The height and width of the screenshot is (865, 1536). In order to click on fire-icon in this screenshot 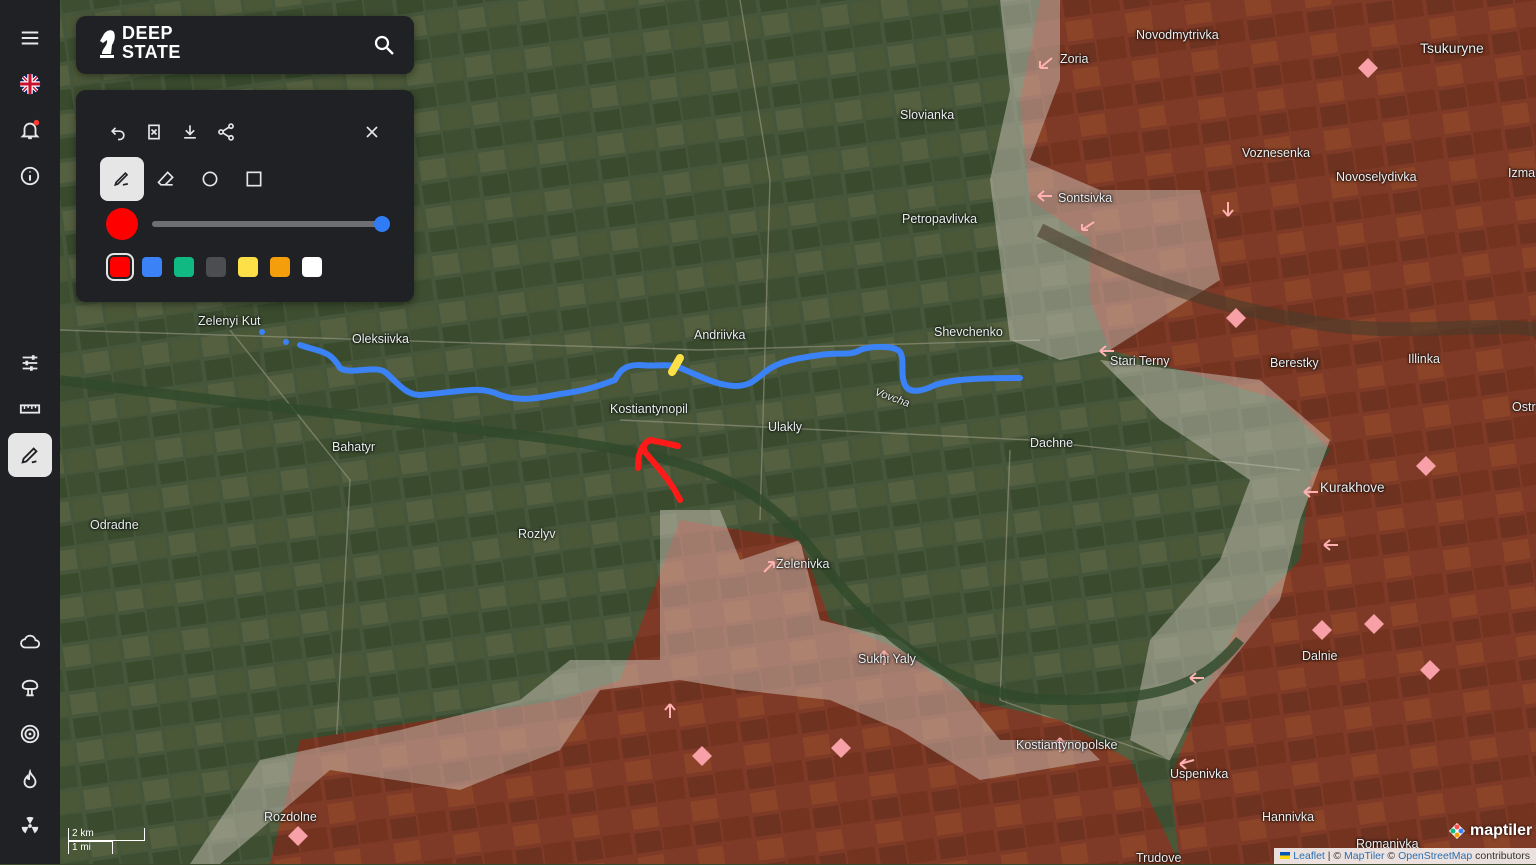, I will do `click(30, 780)`.